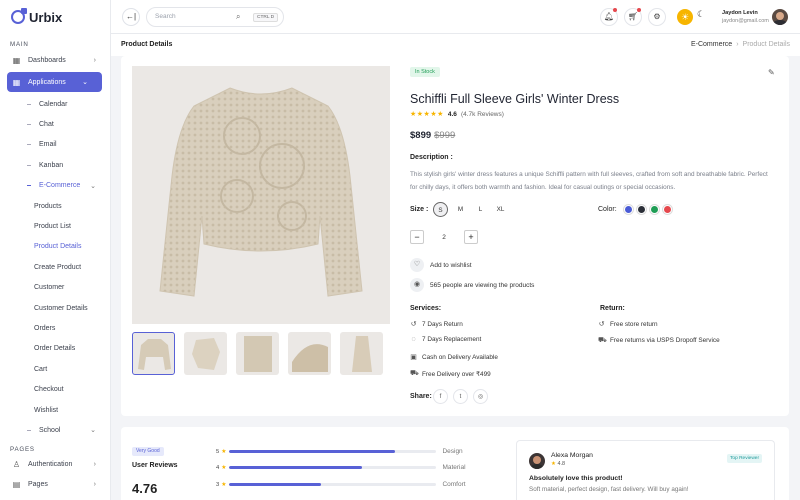  Describe the element at coordinates (54, 82) in the screenshot. I see `sidebar-item-applications: ▦ Applications ⌄` at that location.